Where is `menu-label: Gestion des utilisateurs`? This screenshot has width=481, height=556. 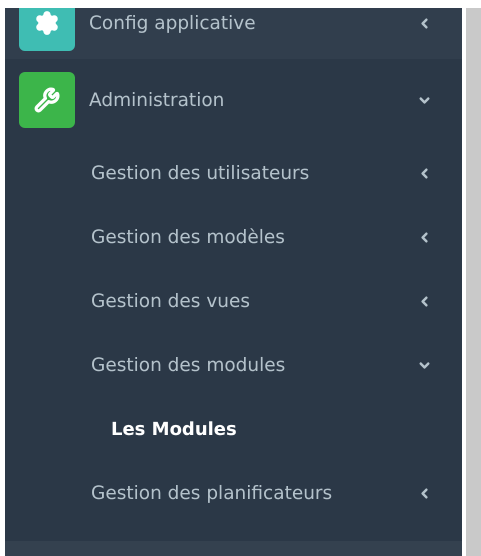
menu-label: Gestion des utilisateurs is located at coordinates (200, 173).